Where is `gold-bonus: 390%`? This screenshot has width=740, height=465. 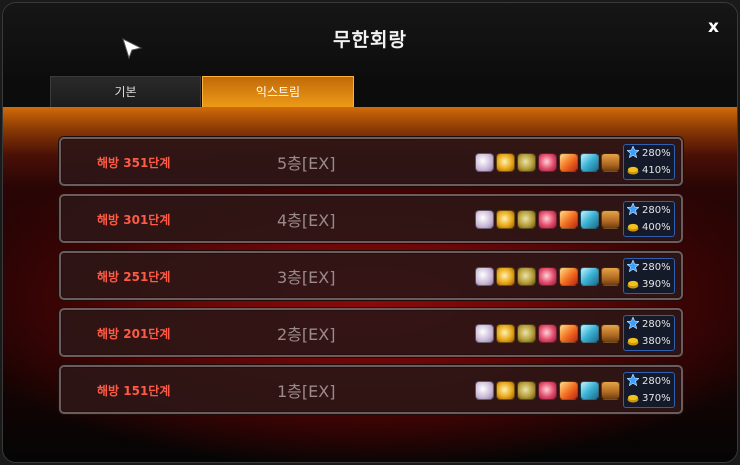 gold-bonus: 390% is located at coordinates (649, 285).